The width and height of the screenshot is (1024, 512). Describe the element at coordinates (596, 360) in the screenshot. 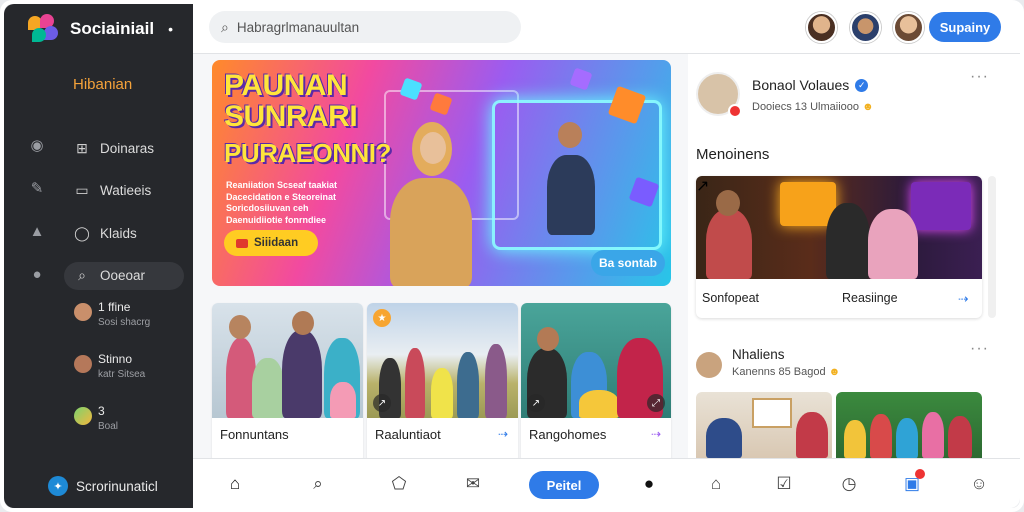

I see `card-photo: ↗ ⤢` at that location.